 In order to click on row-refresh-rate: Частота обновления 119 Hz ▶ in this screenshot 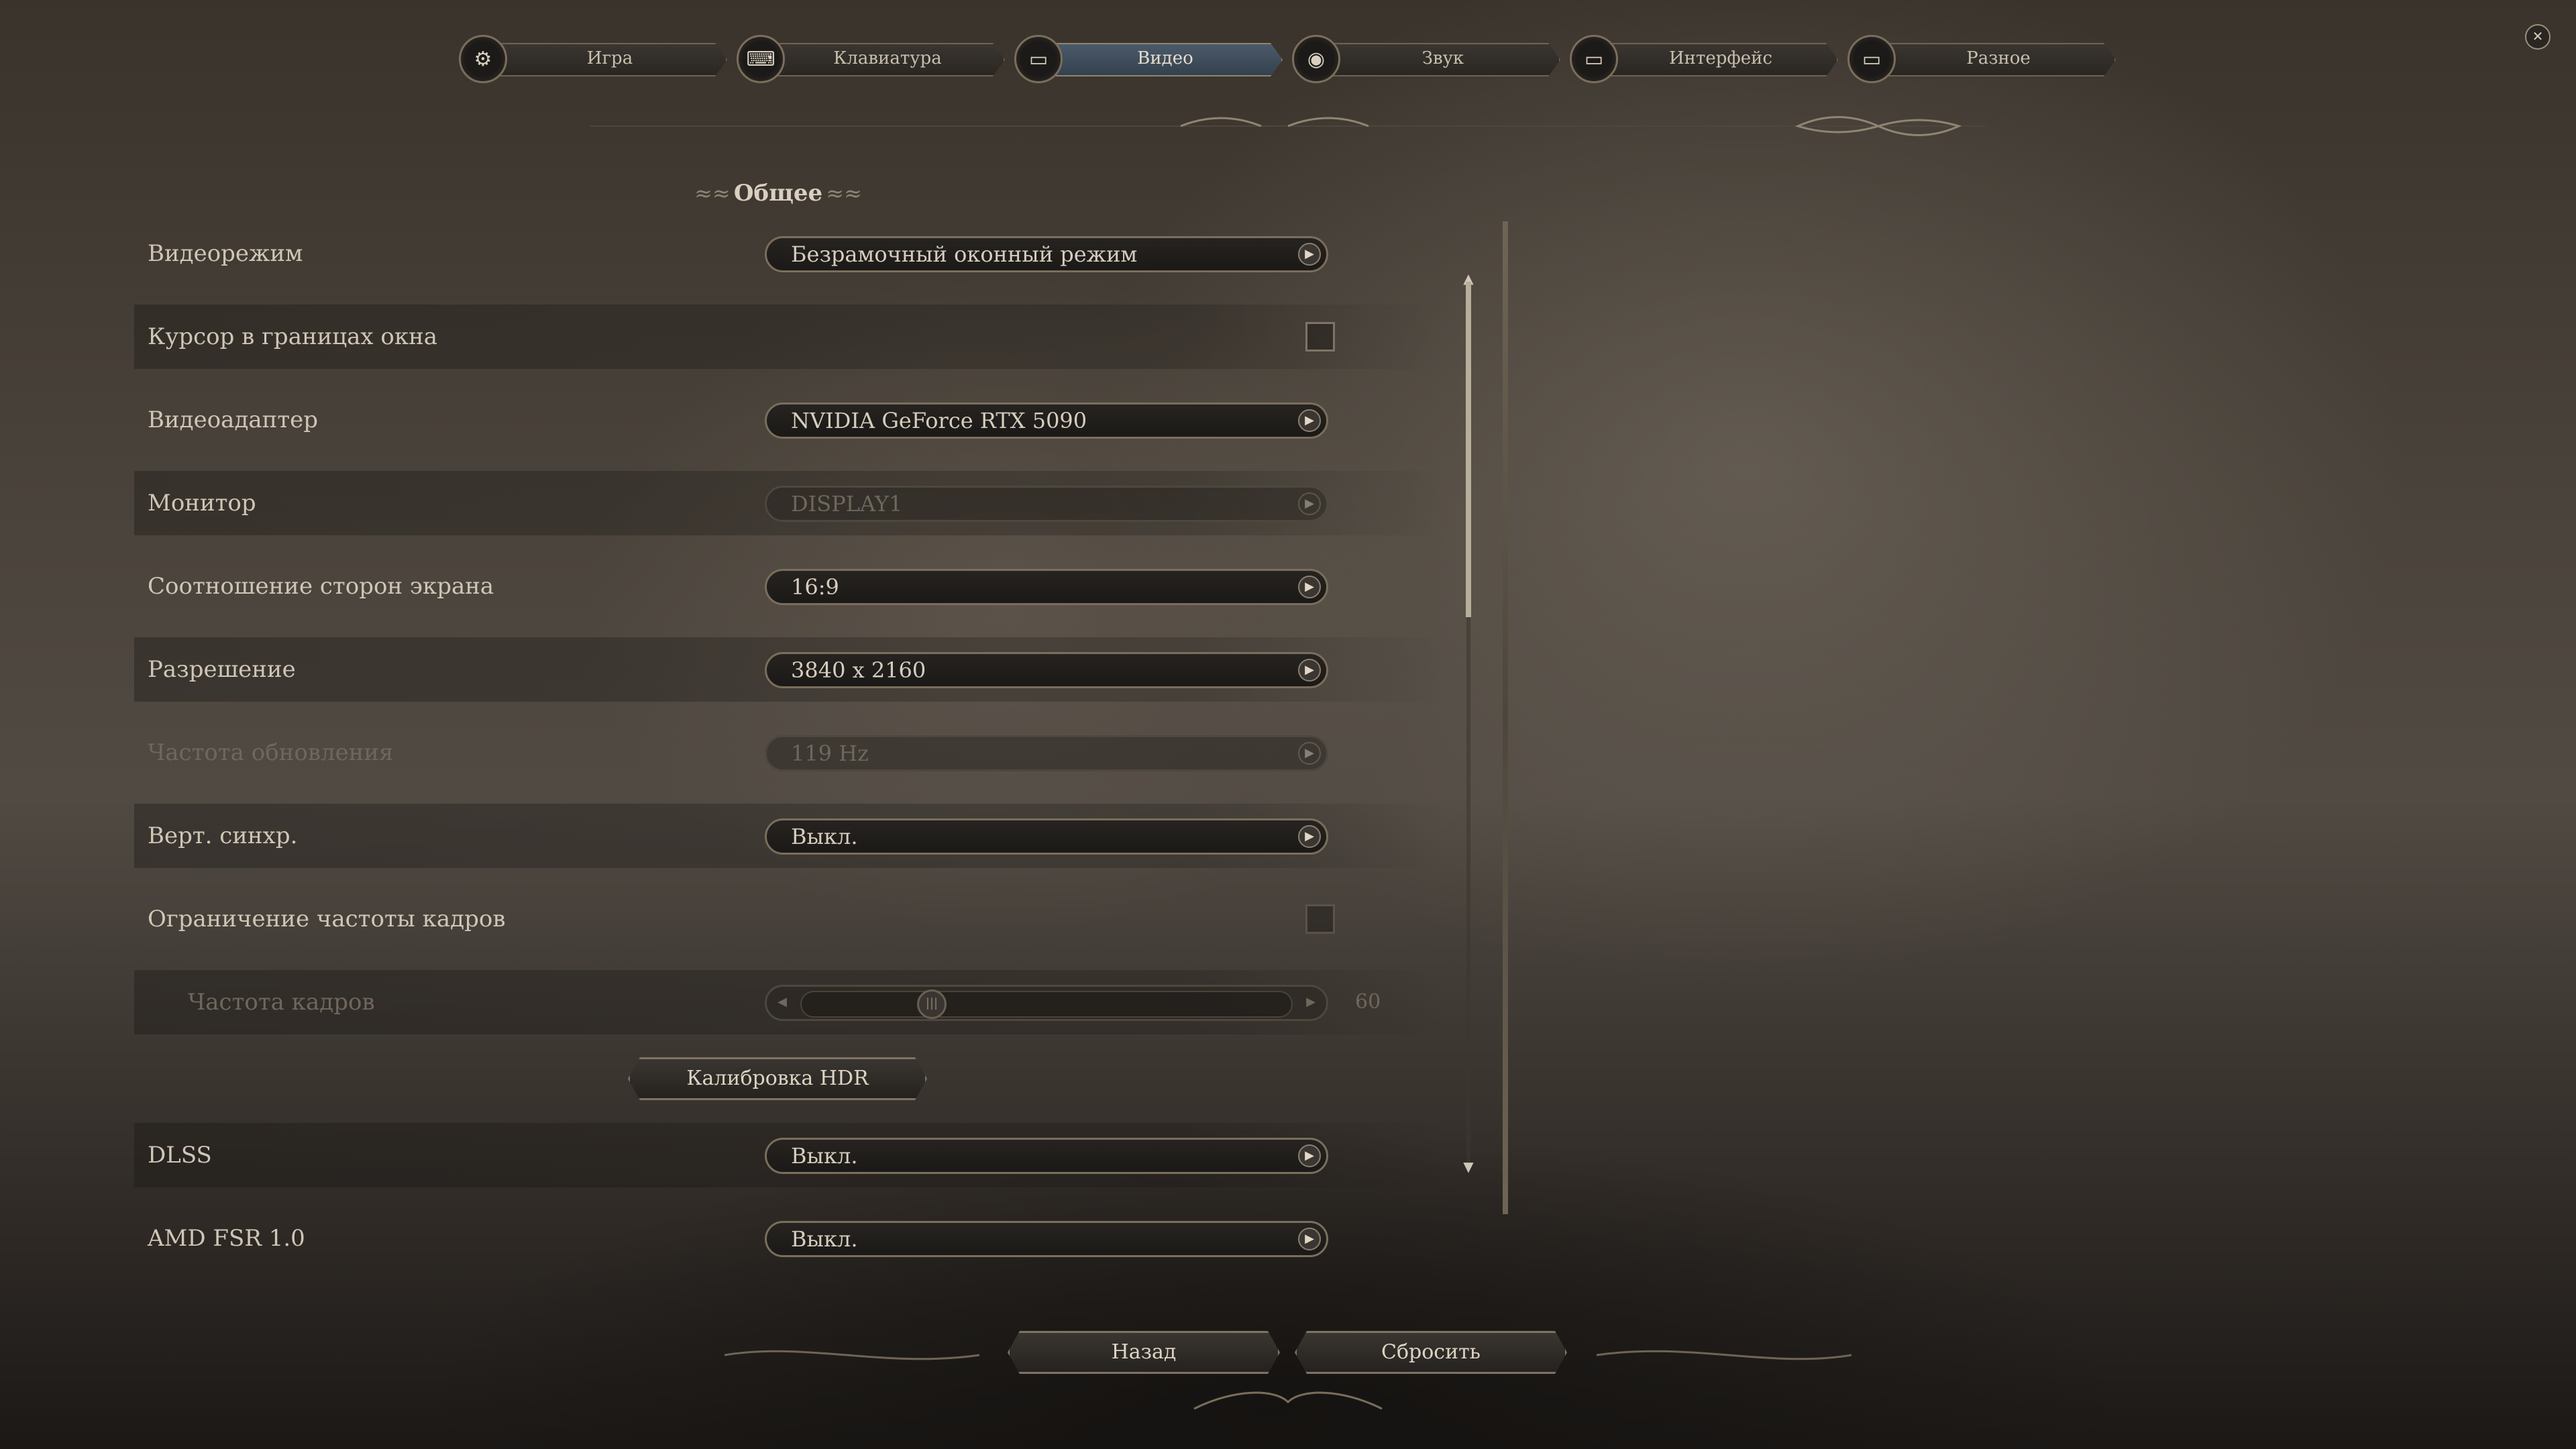, I will do `click(791, 752)`.